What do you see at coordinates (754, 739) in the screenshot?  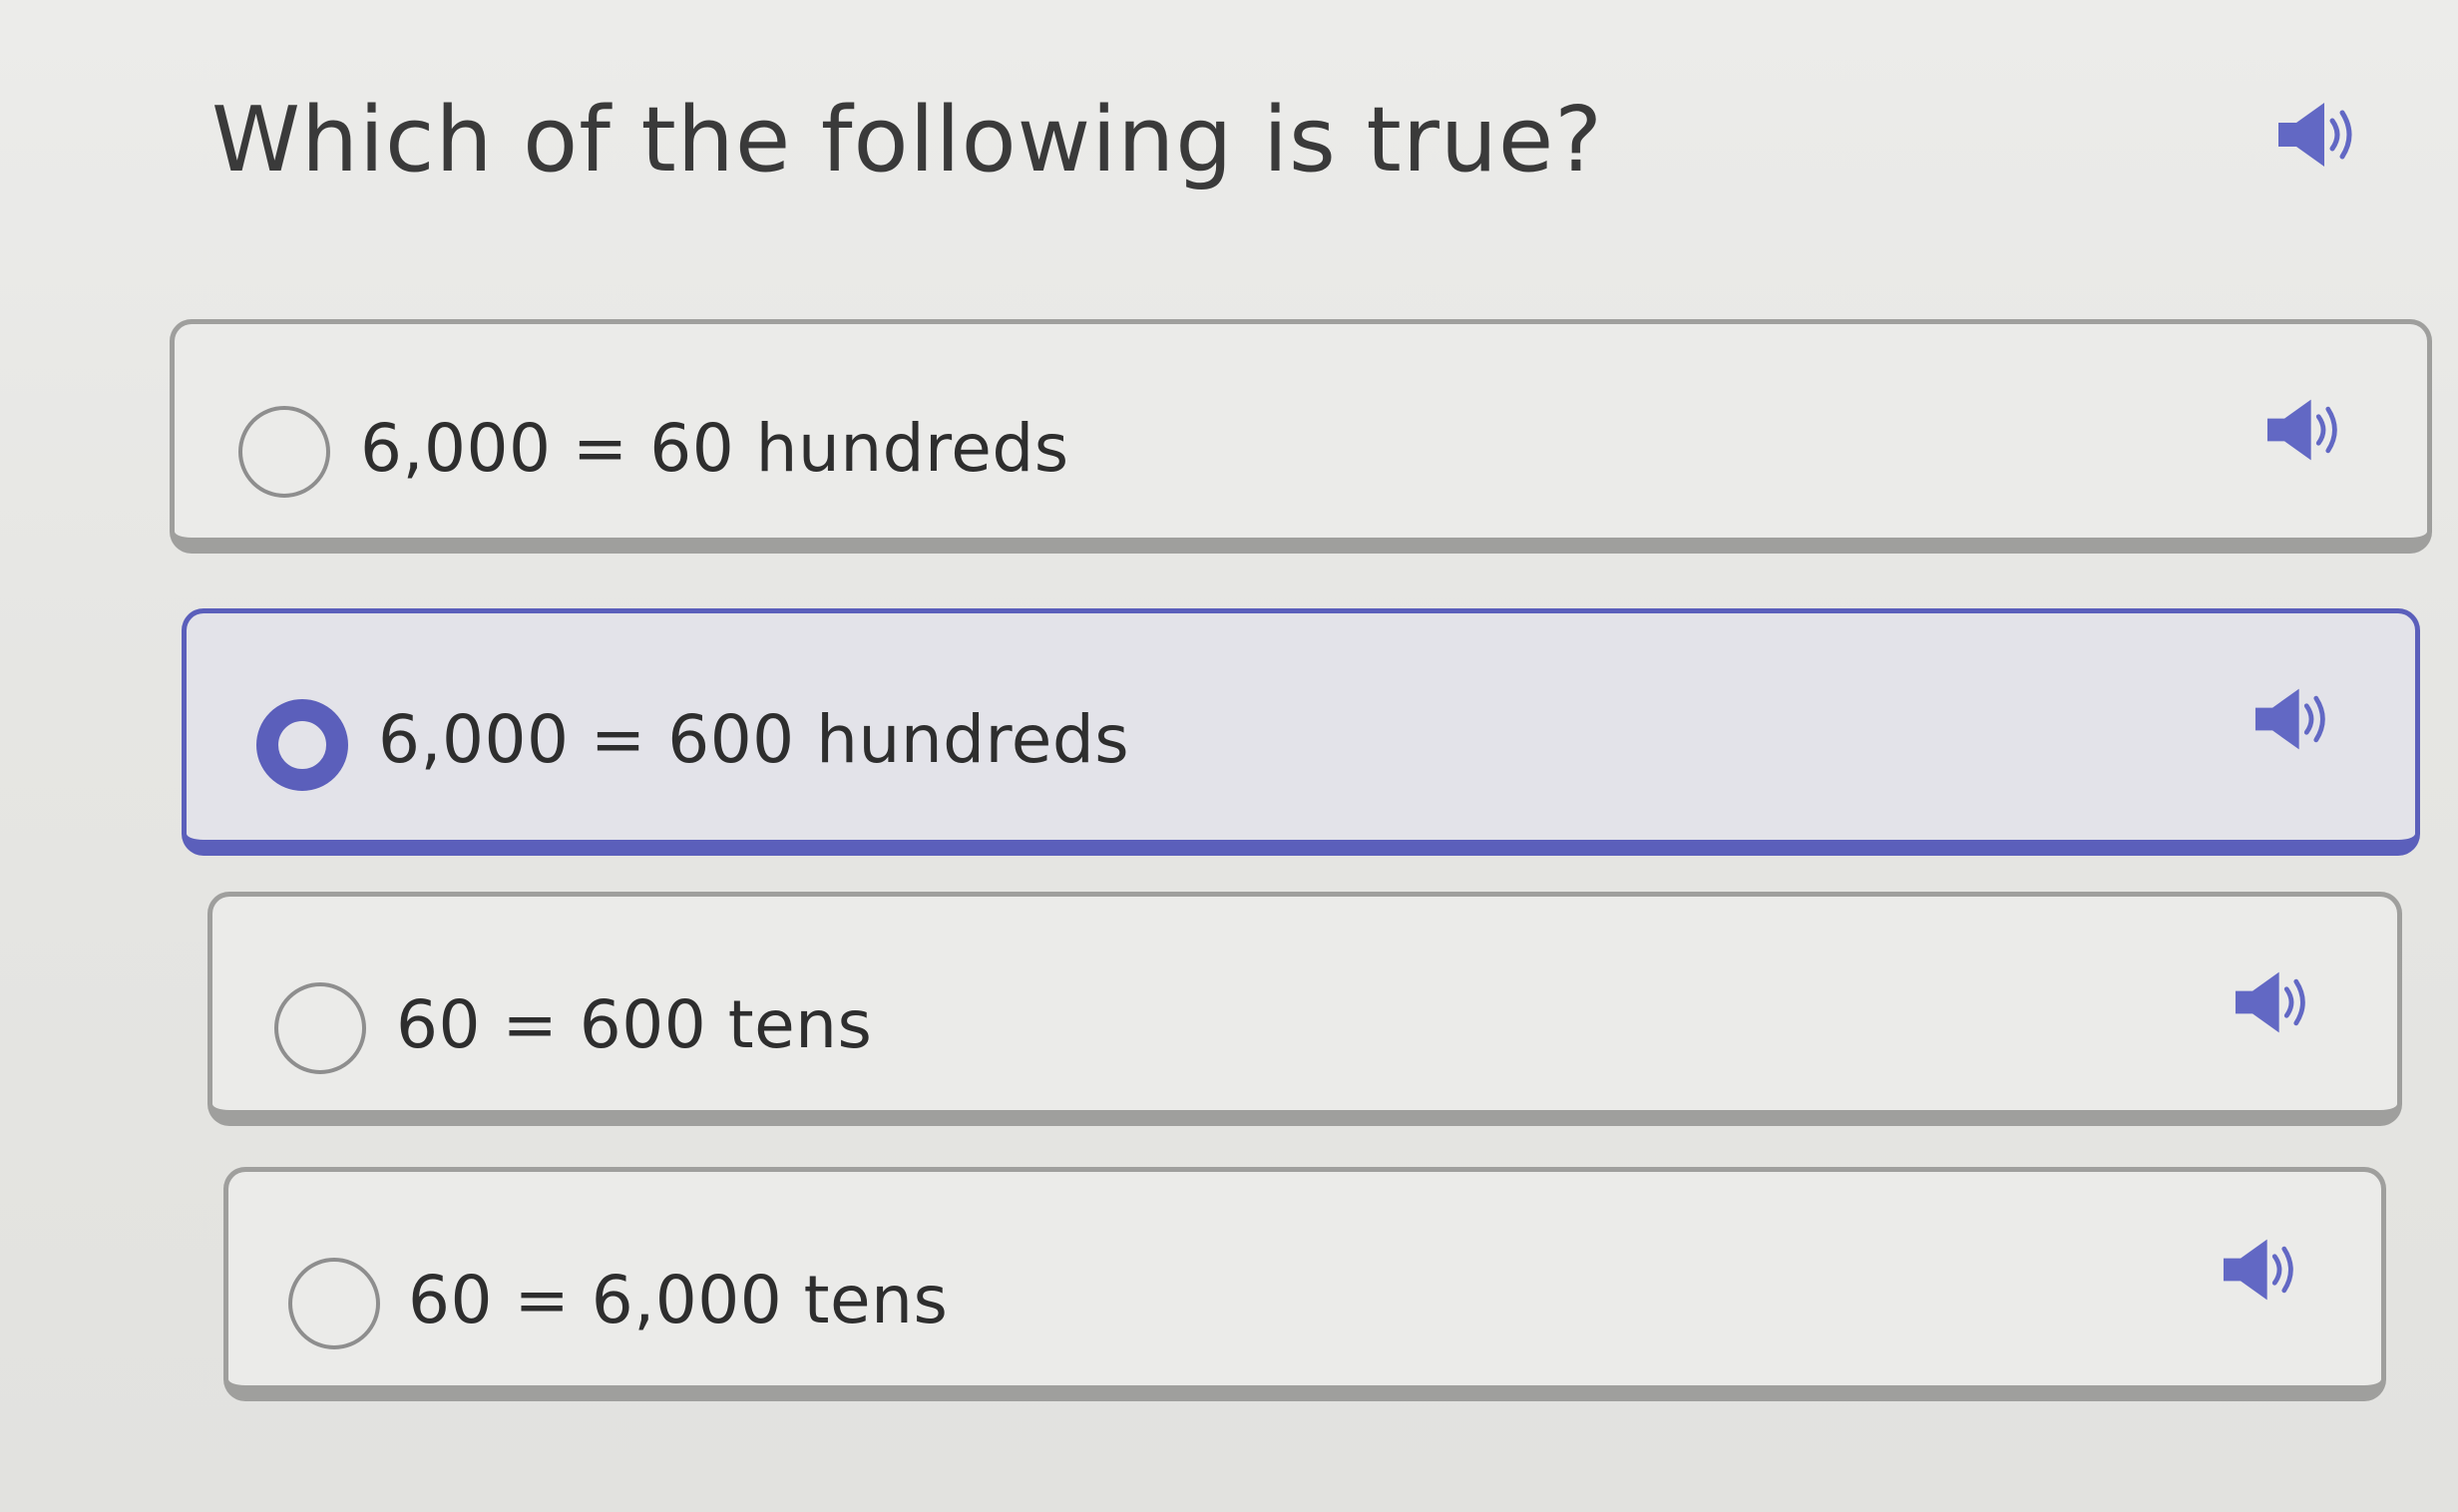 I see `answer-label: 6,000 = 600 hundreds` at bounding box center [754, 739].